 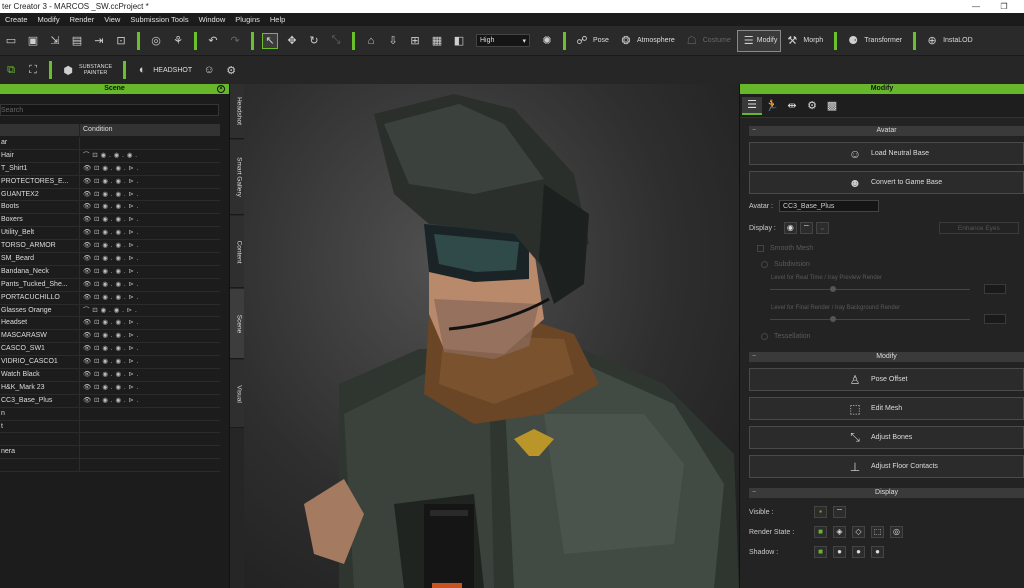 I want to click on menu-submission-tools: Submission Tools, so click(x=159, y=19).